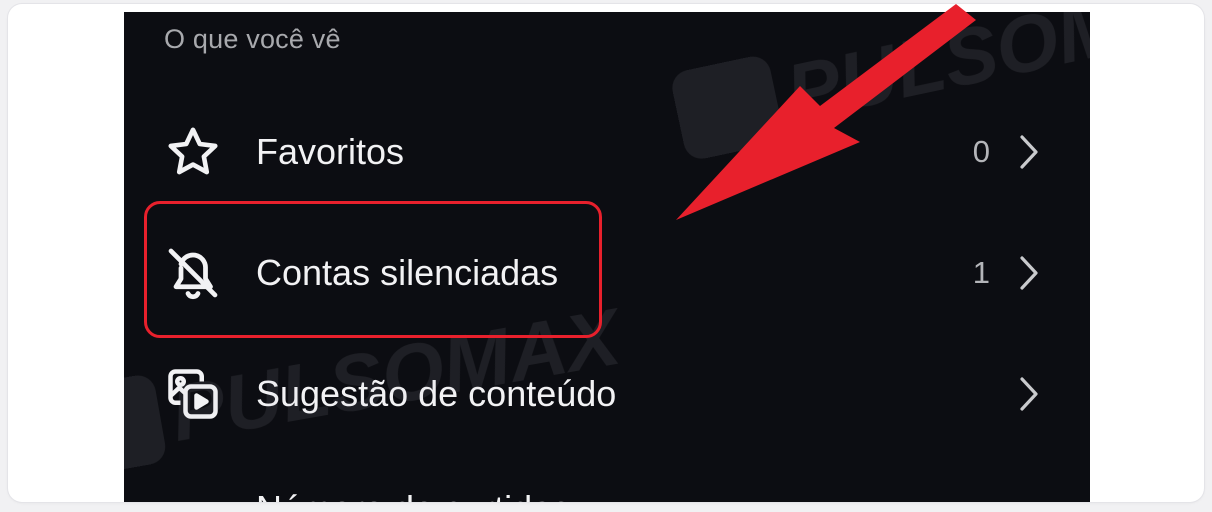 This screenshot has width=1212, height=512. Describe the element at coordinates (981, 272) in the screenshot. I see `item-count: 1` at that location.